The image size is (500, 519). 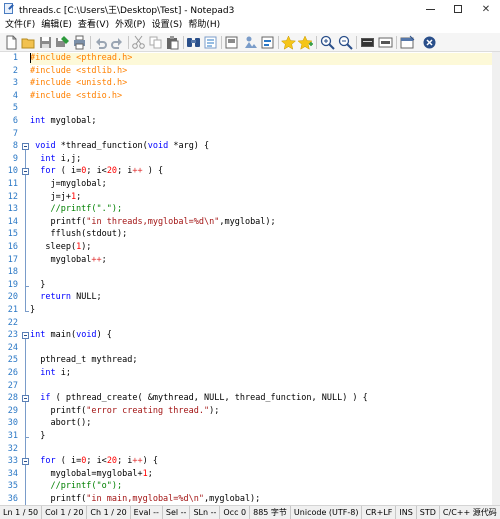 What do you see at coordinates (12, 234) in the screenshot?
I see `line-number: 15` at bounding box center [12, 234].